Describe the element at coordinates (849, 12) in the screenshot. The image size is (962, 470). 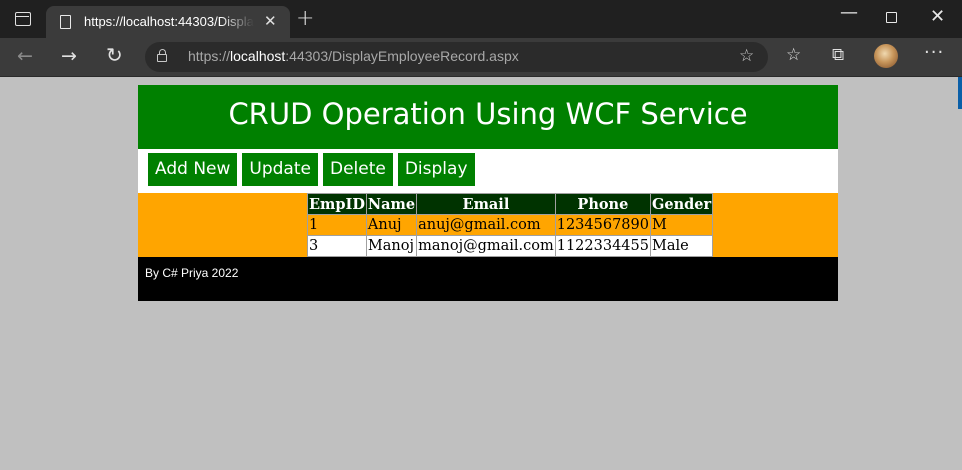
I see `minimize-icon: —` at that location.